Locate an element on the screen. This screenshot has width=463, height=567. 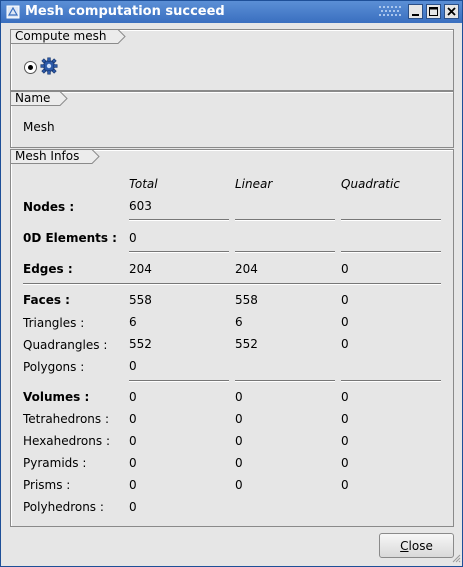
edges-total: 204 is located at coordinates (140, 269).